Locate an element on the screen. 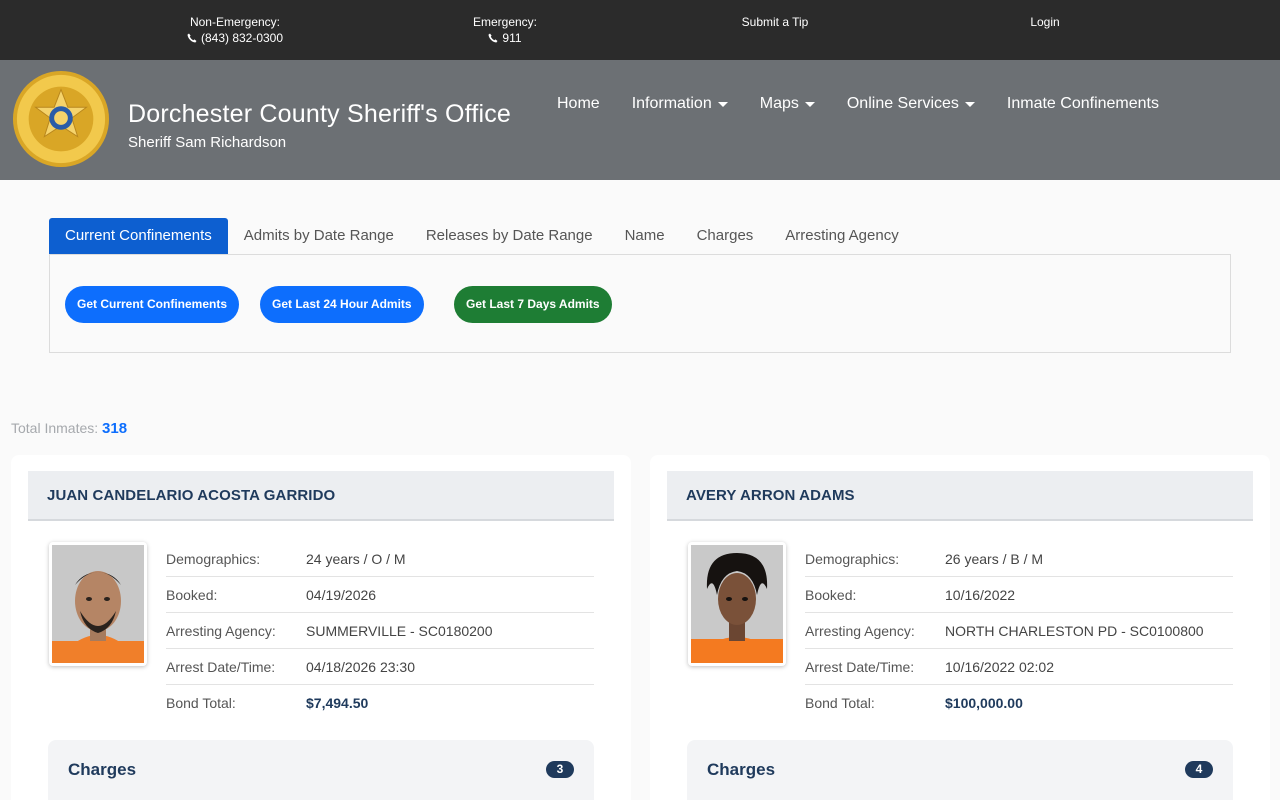 The height and width of the screenshot is (800, 1280). charges-count-badge: 4 is located at coordinates (1199, 769).